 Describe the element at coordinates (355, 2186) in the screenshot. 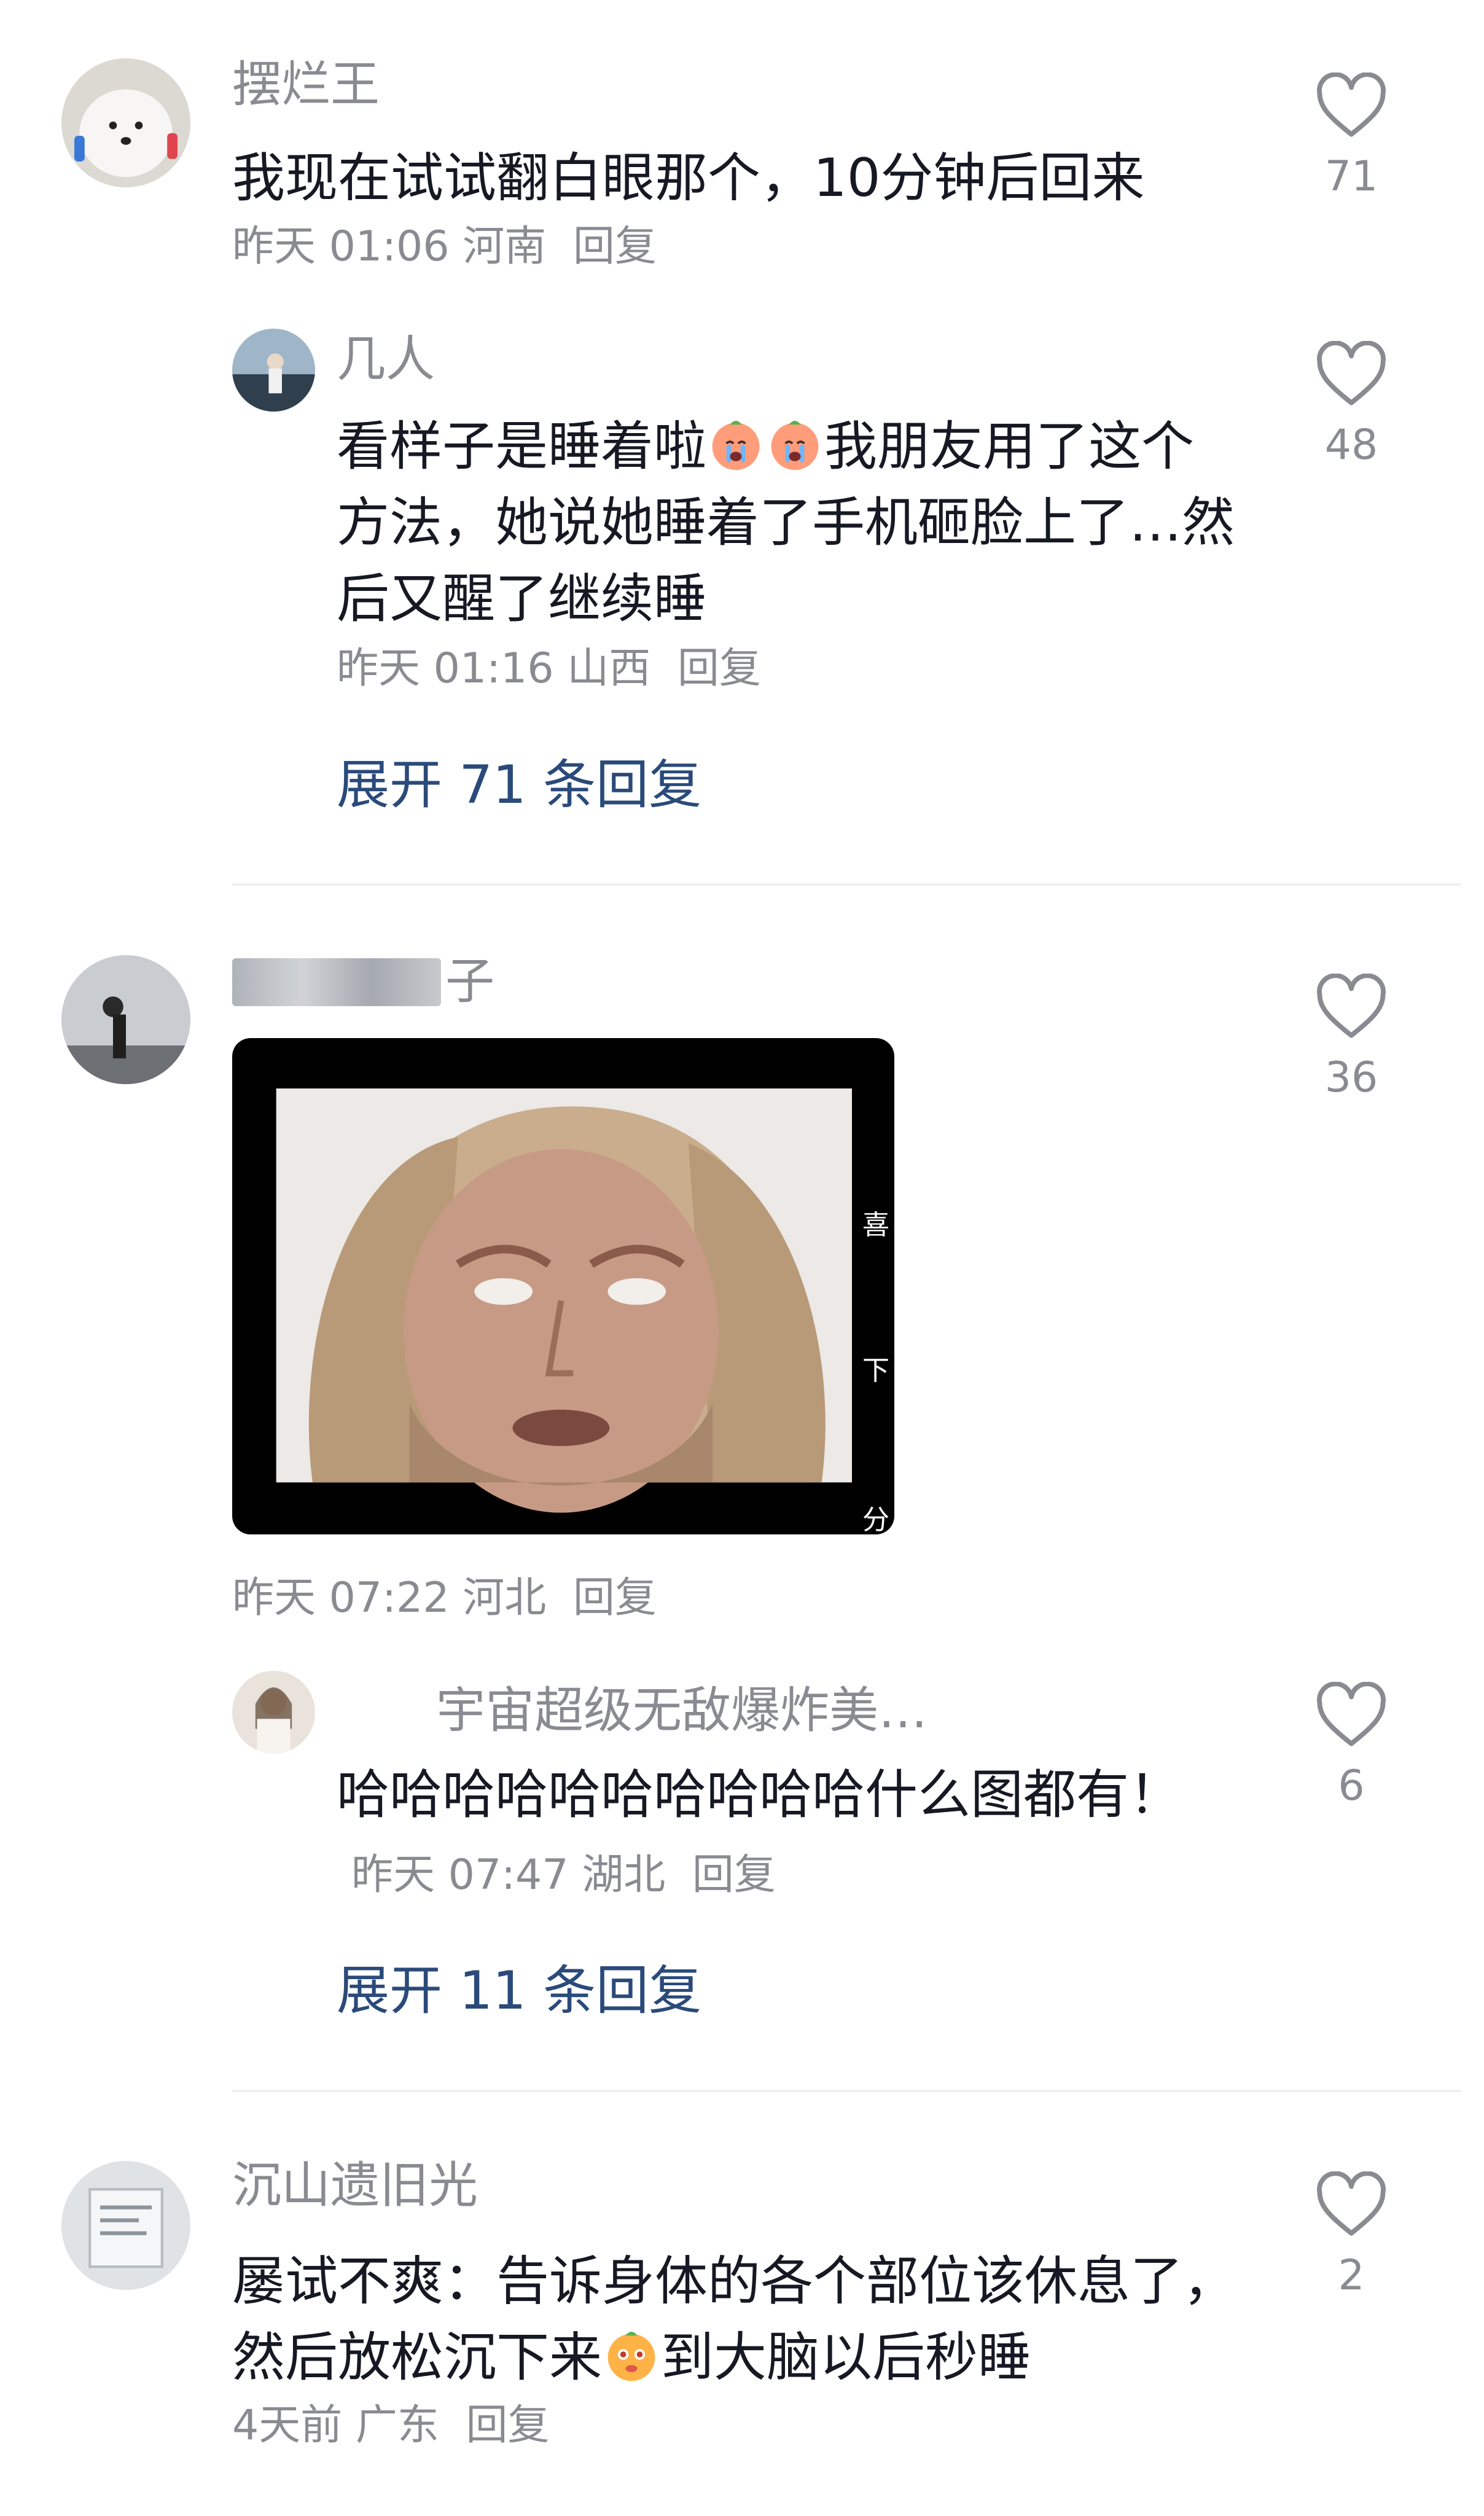

I see `comment-username: 沉山遗旧光` at that location.